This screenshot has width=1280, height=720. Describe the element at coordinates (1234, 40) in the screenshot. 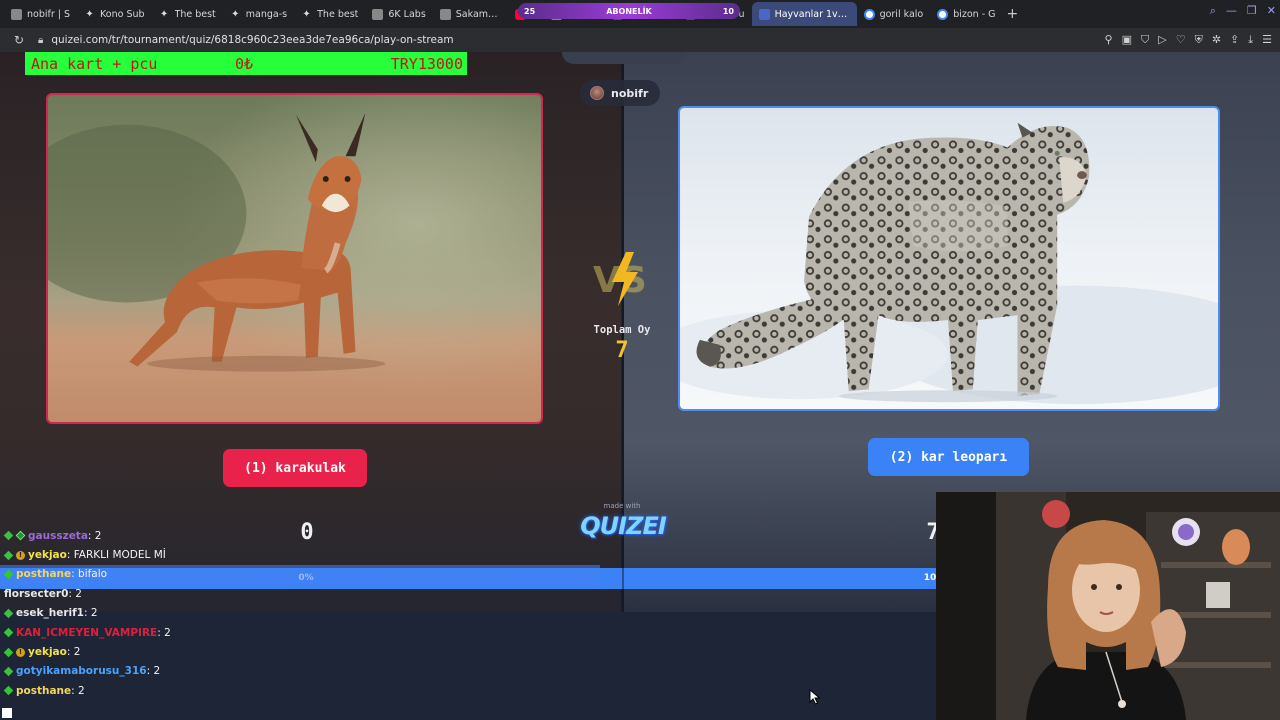

I see `share-icon: ⇪` at that location.